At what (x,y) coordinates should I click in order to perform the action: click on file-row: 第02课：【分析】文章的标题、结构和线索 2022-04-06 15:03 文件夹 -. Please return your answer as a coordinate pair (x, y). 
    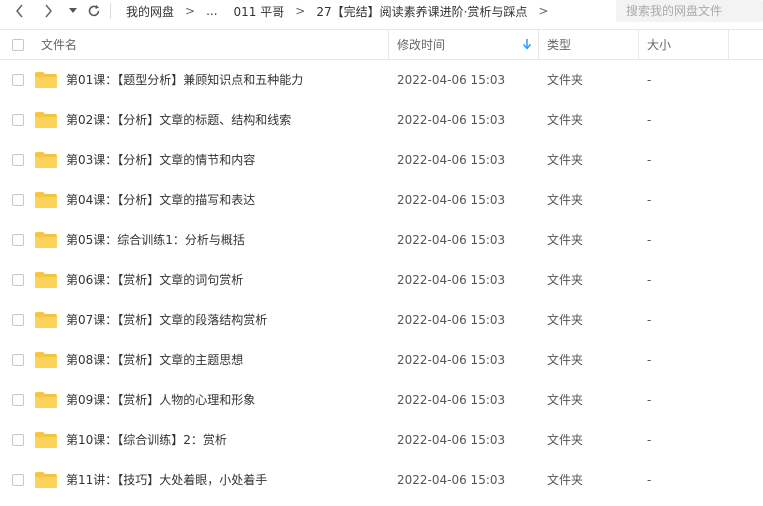
    Looking at the image, I should click on (381, 120).